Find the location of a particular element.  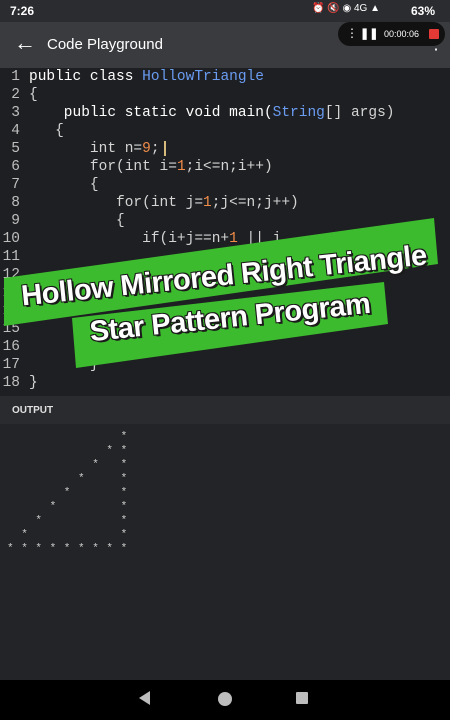

navigation-bar is located at coordinates (225, 700).